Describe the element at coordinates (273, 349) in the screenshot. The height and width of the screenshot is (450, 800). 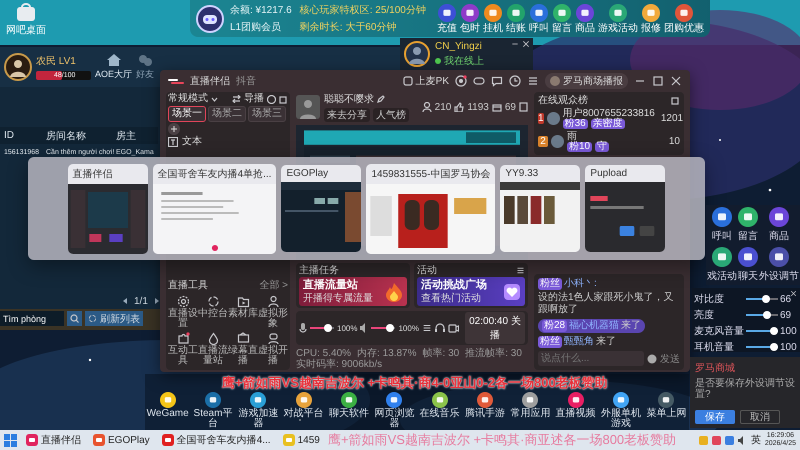
I see `tool-button: 虚拟开播` at that location.